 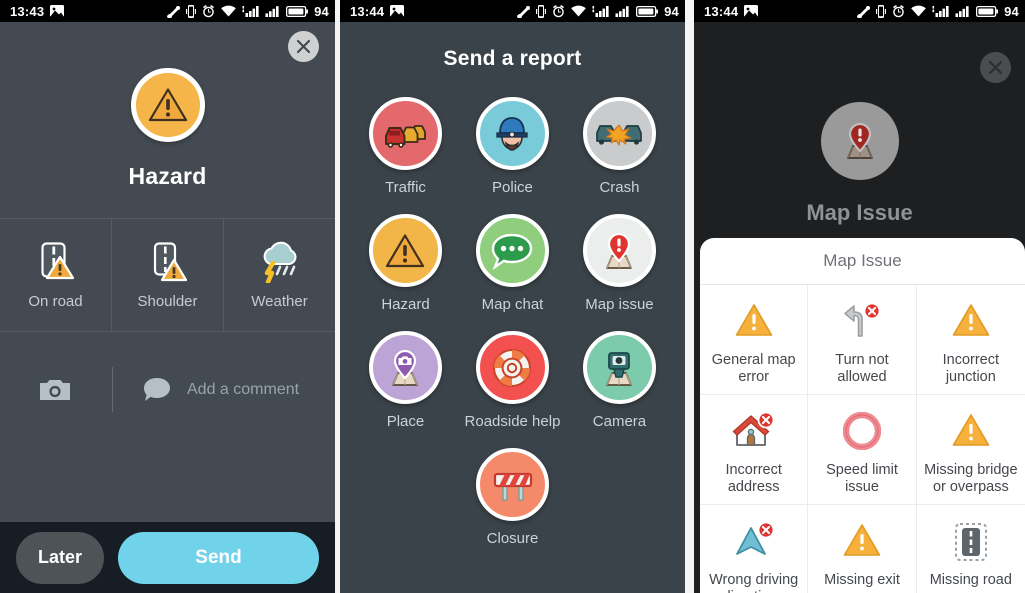 What do you see at coordinates (862, 340) in the screenshot?
I see `map-issue-turn-not-allowed: Turn not allowed` at bounding box center [862, 340].